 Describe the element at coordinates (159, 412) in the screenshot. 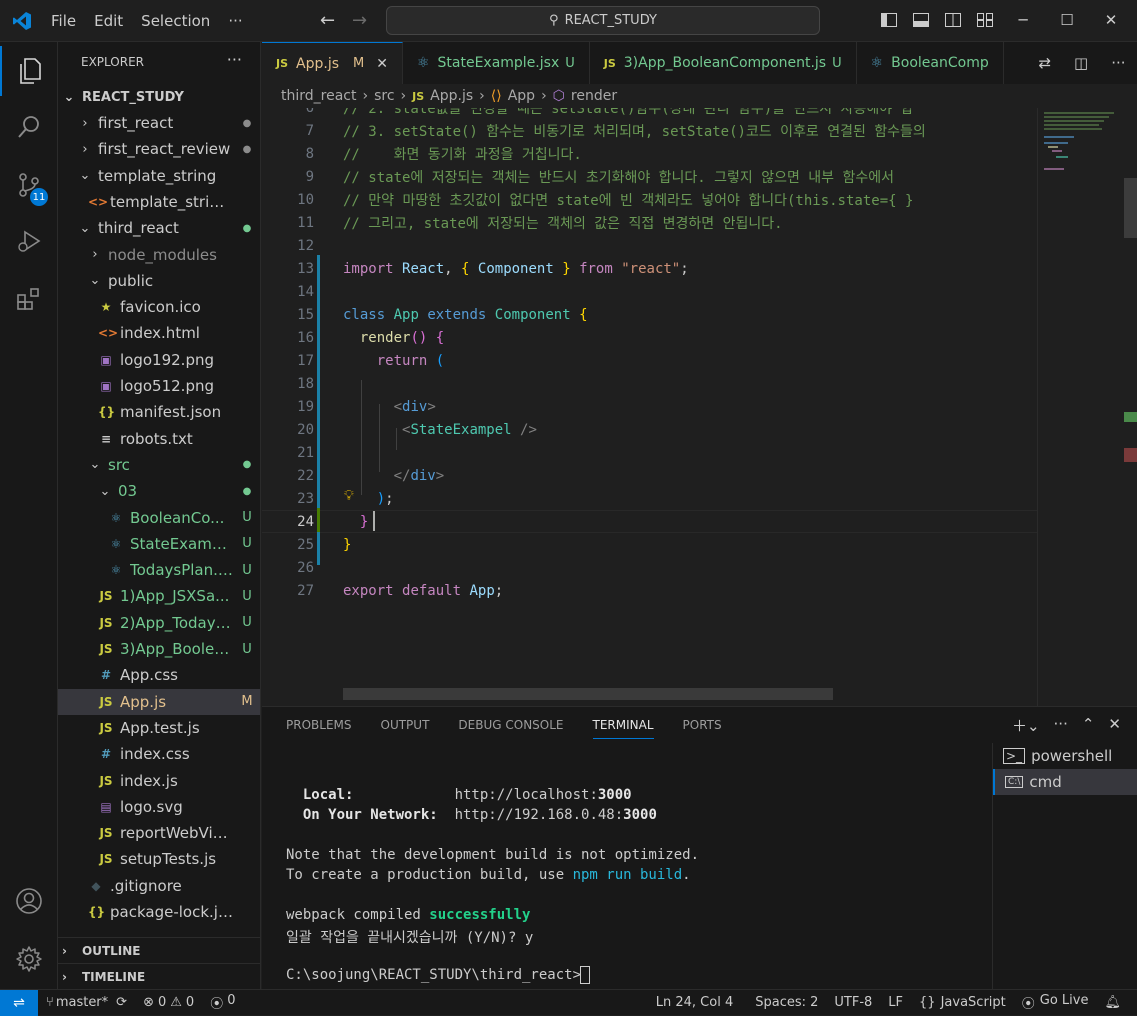

I see `tree-item: {} manifest.json` at that location.